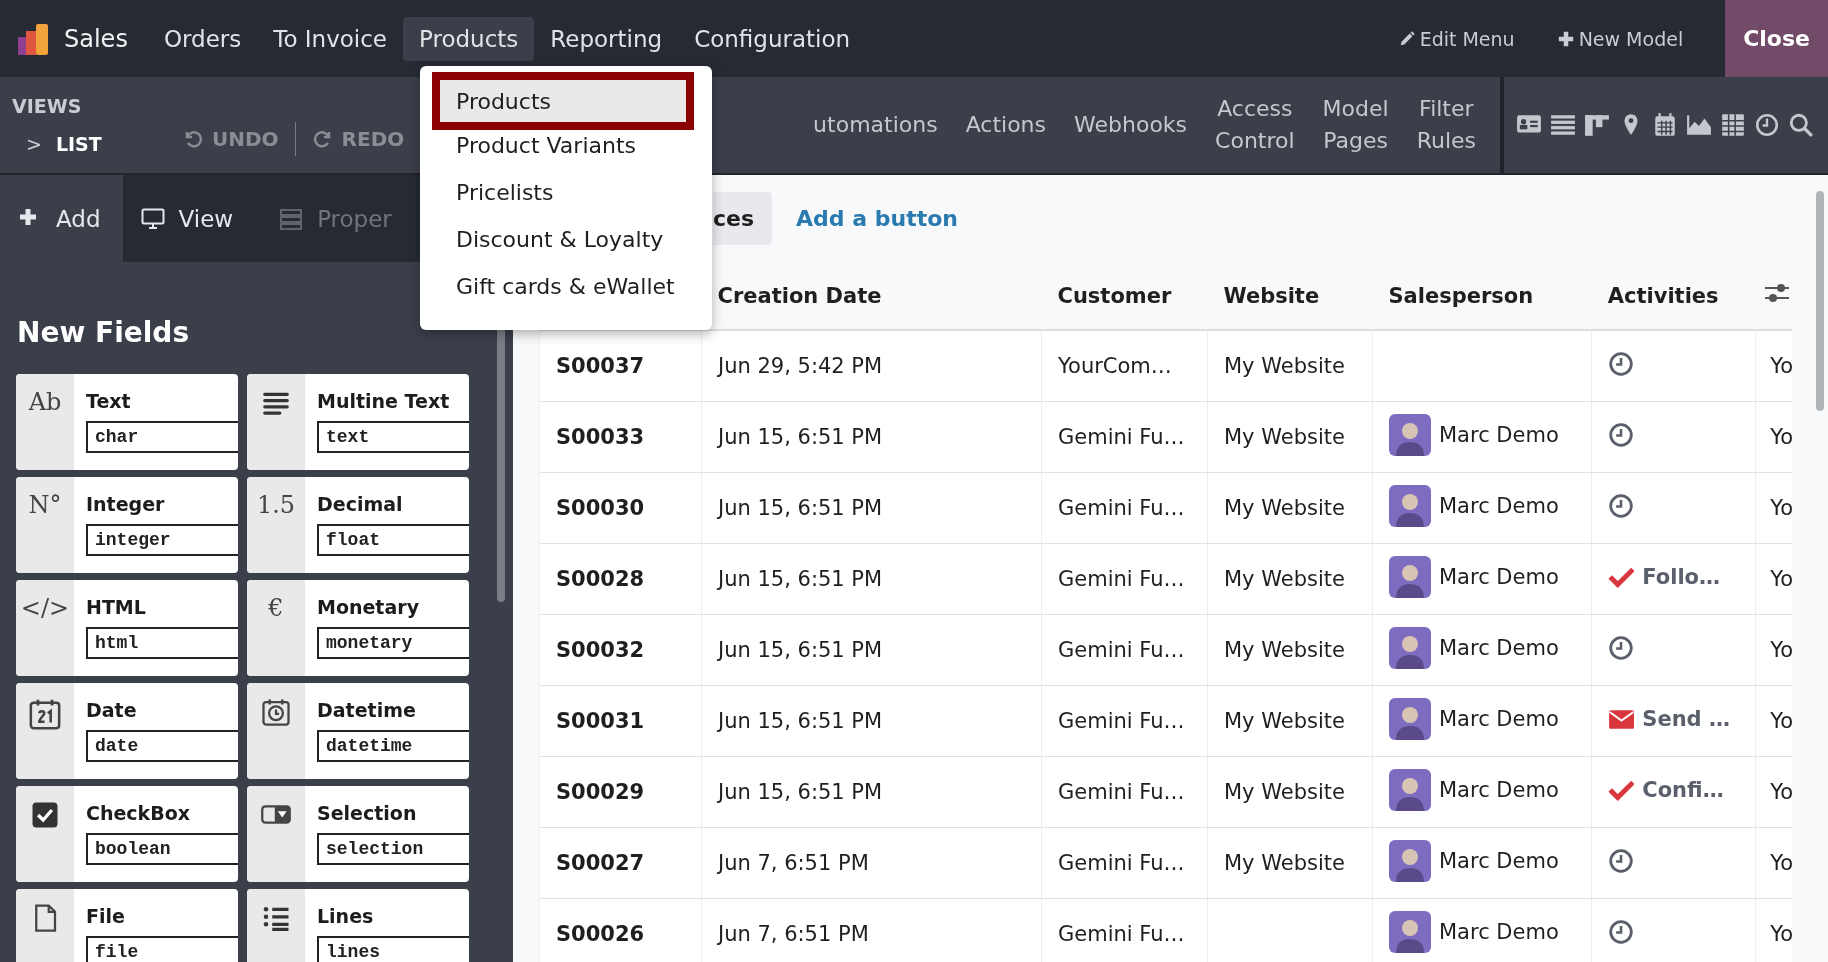  What do you see at coordinates (127, 834) in the screenshot?
I see `field-card: CheckBox boolean` at bounding box center [127, 834].